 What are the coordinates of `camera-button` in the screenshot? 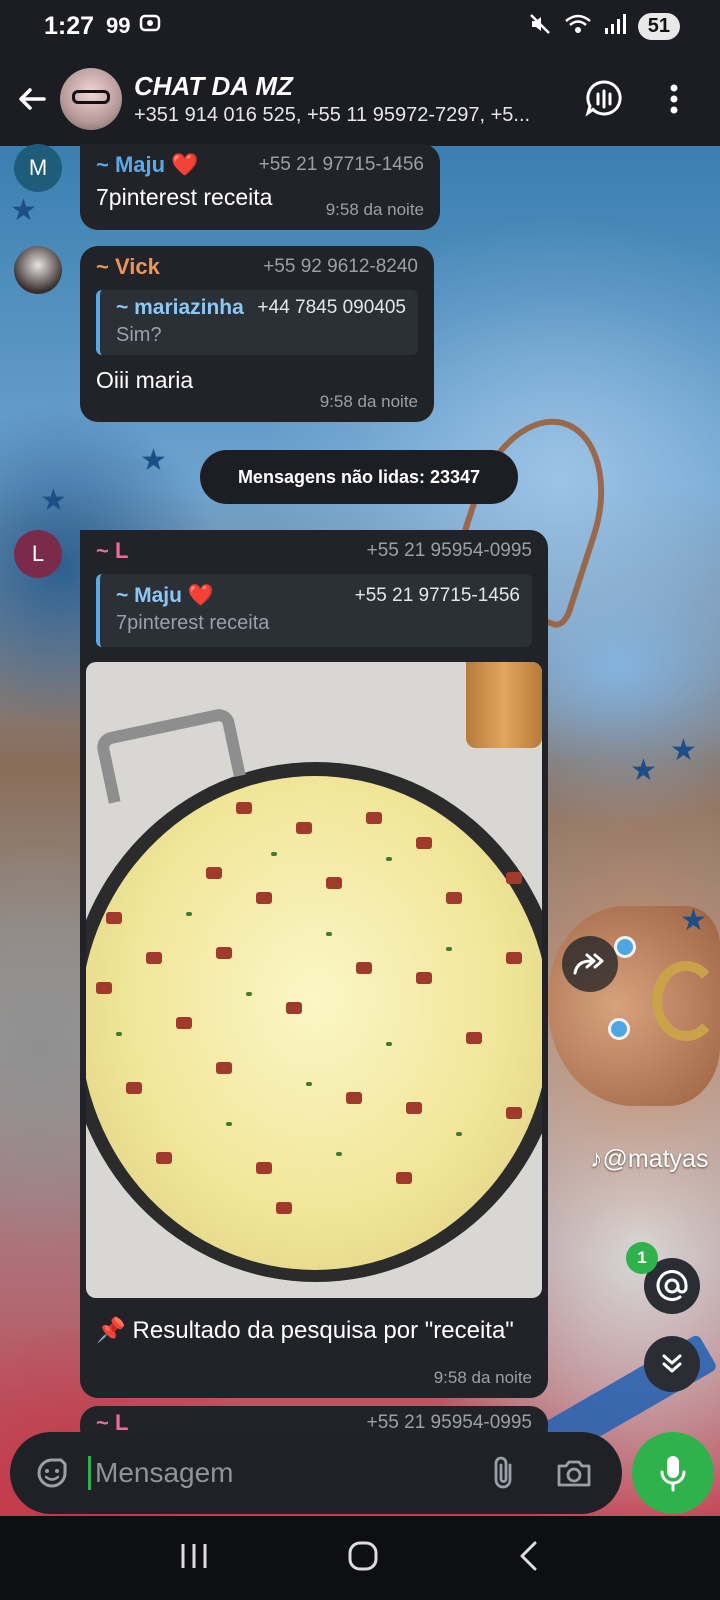 It's located at (574, 1473).